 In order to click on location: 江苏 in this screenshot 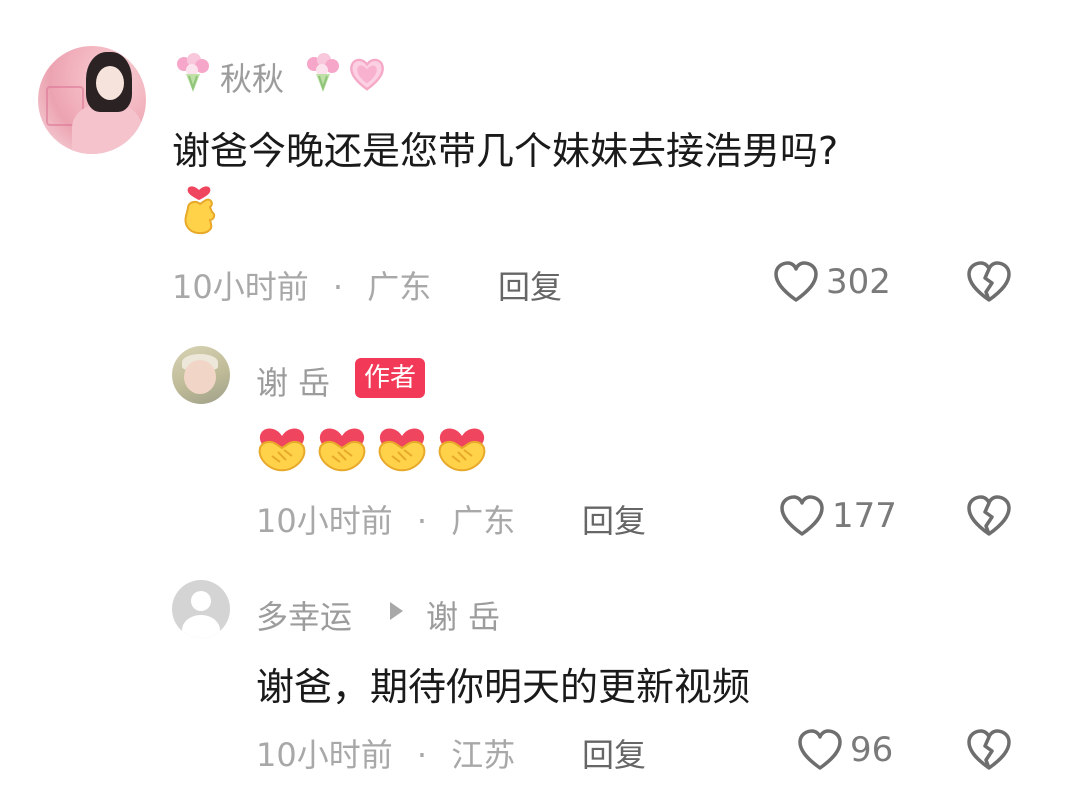, I will do `click(483, 755)`.